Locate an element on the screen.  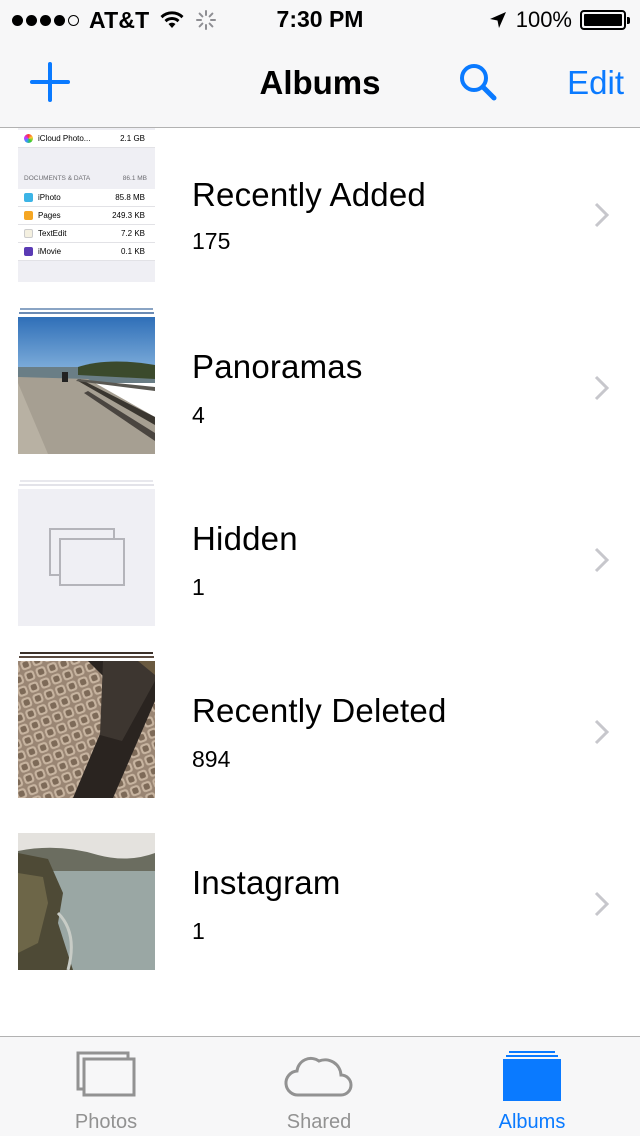
search-icon is located at coordinates (478, 82).